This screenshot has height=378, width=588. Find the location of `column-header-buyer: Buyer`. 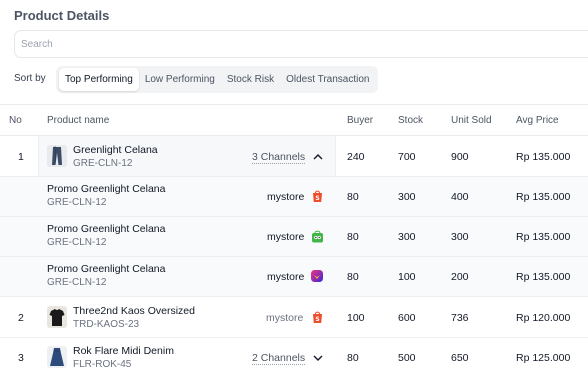

column-header-buyer: Buyer is located at coordinates (360, 120).